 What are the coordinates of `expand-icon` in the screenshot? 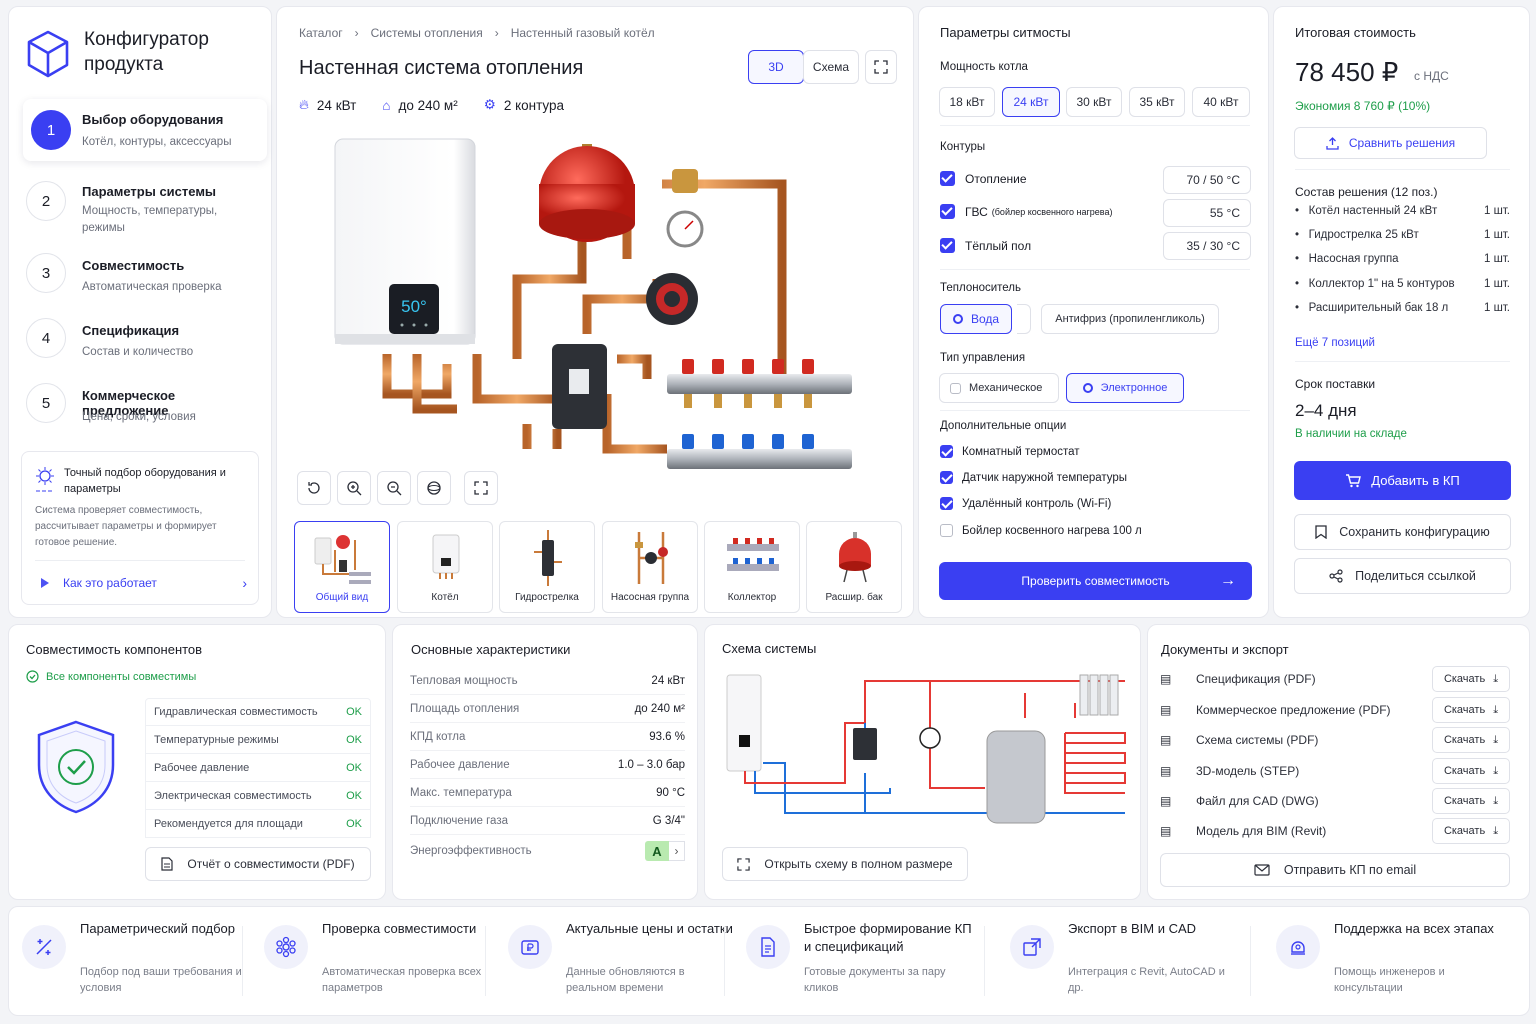 It's located at (744, 864).